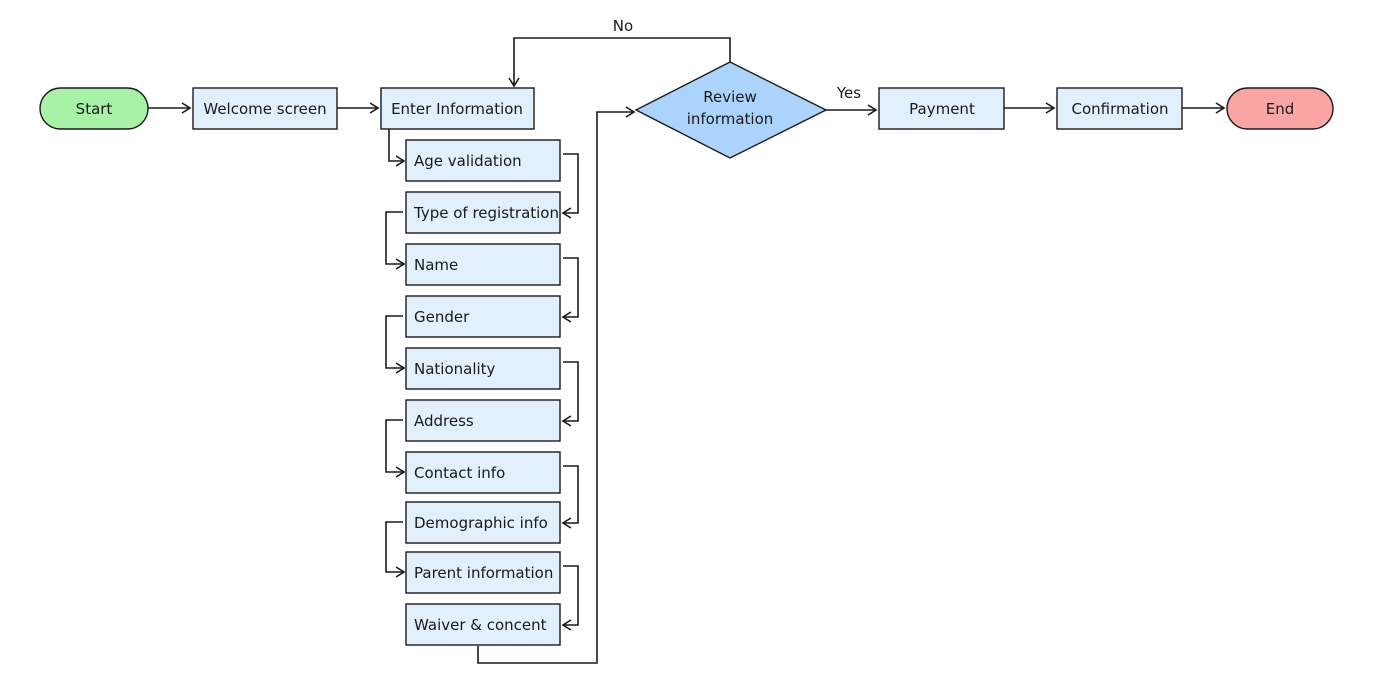  What do you see at coordinates (730, 97) in the screenshot?
I see `review-label-line1: Review` at bounding box center [730, 97].